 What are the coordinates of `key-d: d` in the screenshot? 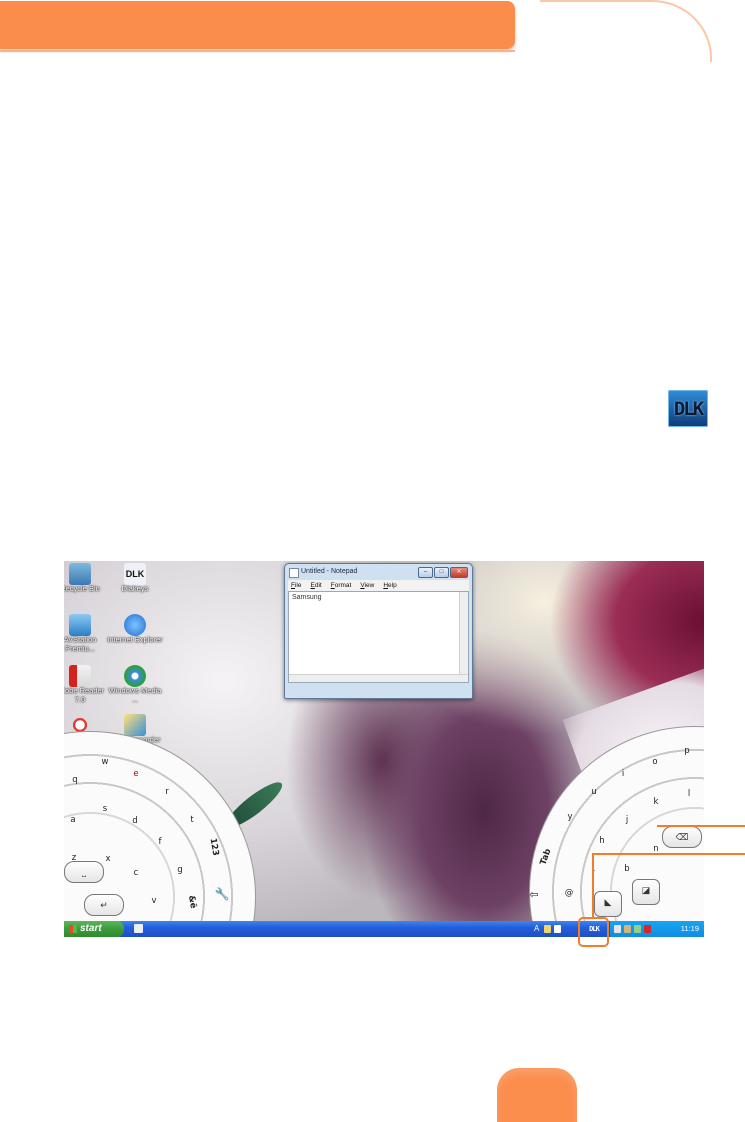 It's located at (135, 821).